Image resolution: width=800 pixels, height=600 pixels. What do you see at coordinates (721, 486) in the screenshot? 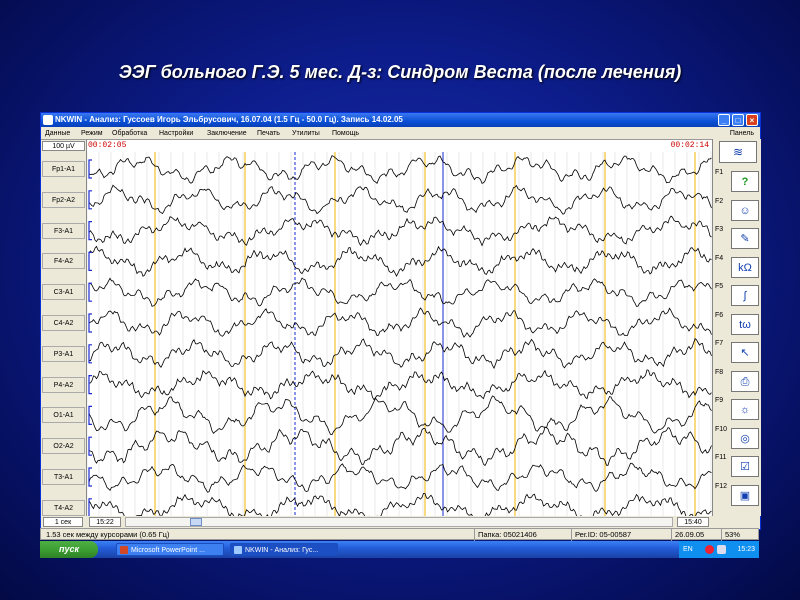
I see `function-key-label: F12` at bounding box center [721, 486].